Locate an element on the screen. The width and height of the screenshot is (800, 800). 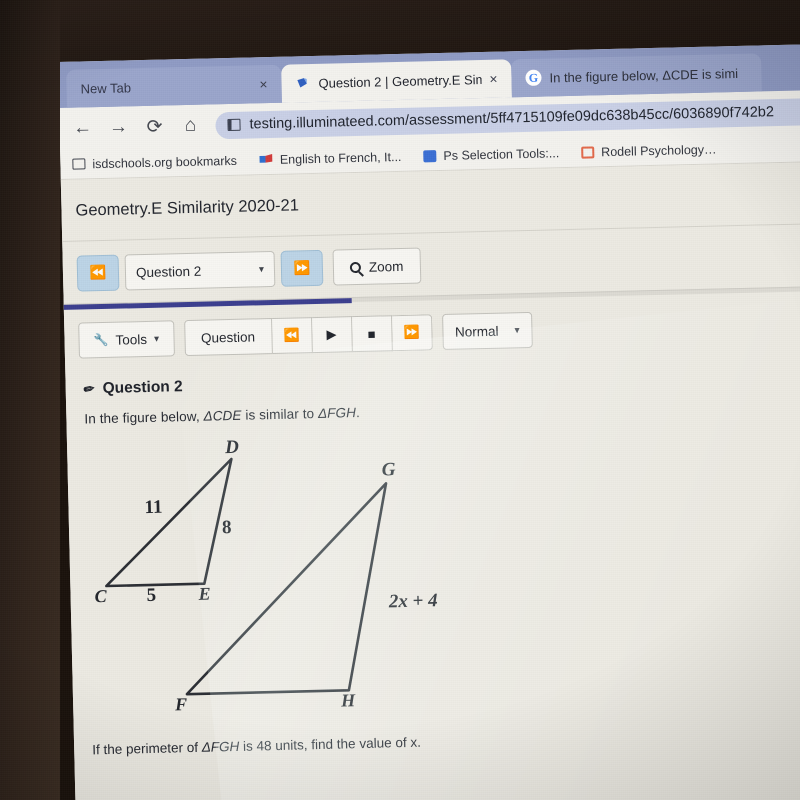
triangle-fgh-shape is located at coordinates (286, 589).